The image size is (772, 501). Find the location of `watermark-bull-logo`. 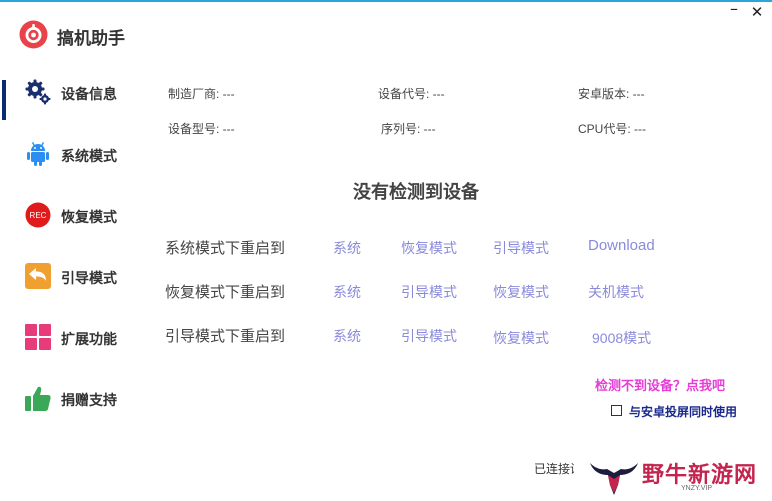

watermark-bull-logo is located at coordinates (614, 479).